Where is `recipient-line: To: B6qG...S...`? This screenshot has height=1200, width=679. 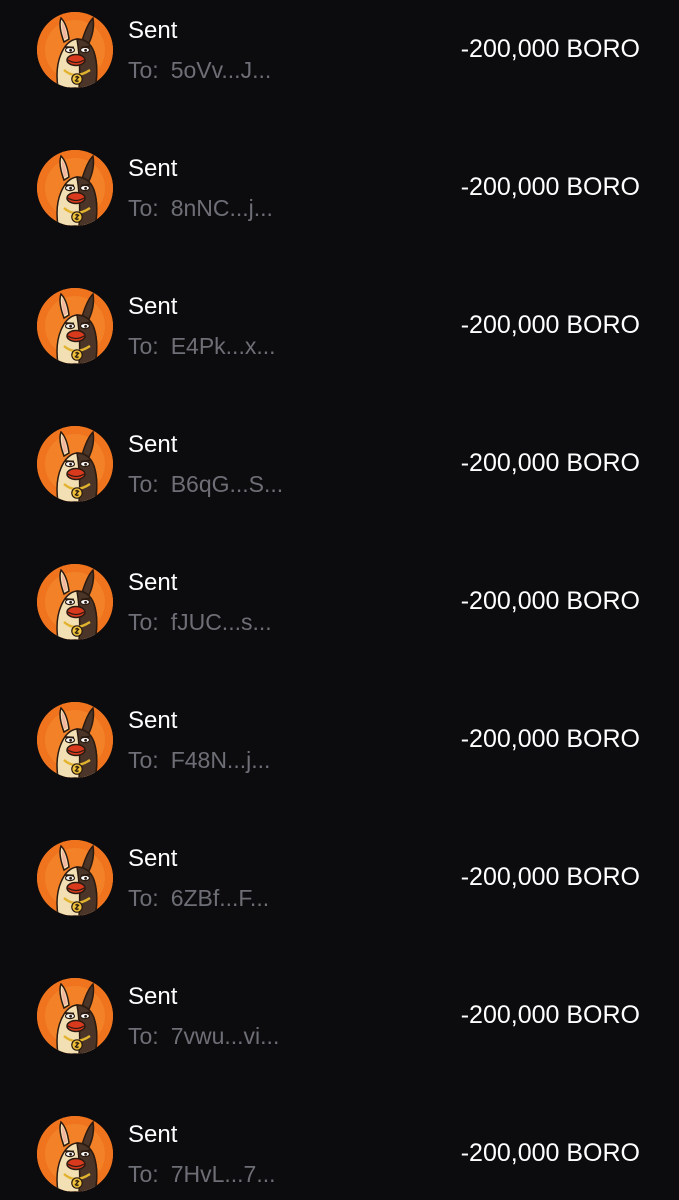
recipient-line: To: B6qG...S... is located at coordinates (205, 484).